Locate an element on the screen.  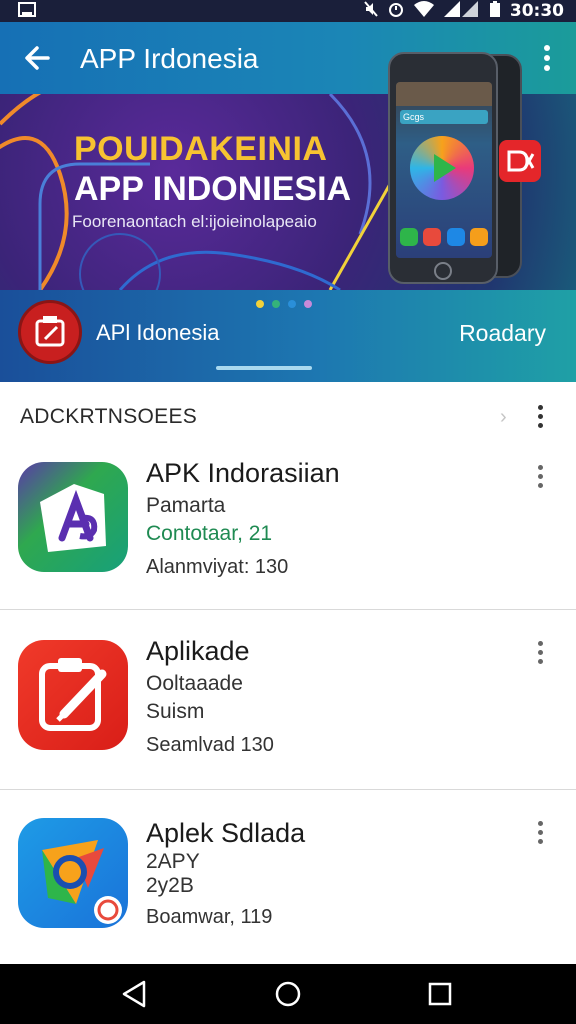
arrow-left-icon is located at coordinates (37, 58).